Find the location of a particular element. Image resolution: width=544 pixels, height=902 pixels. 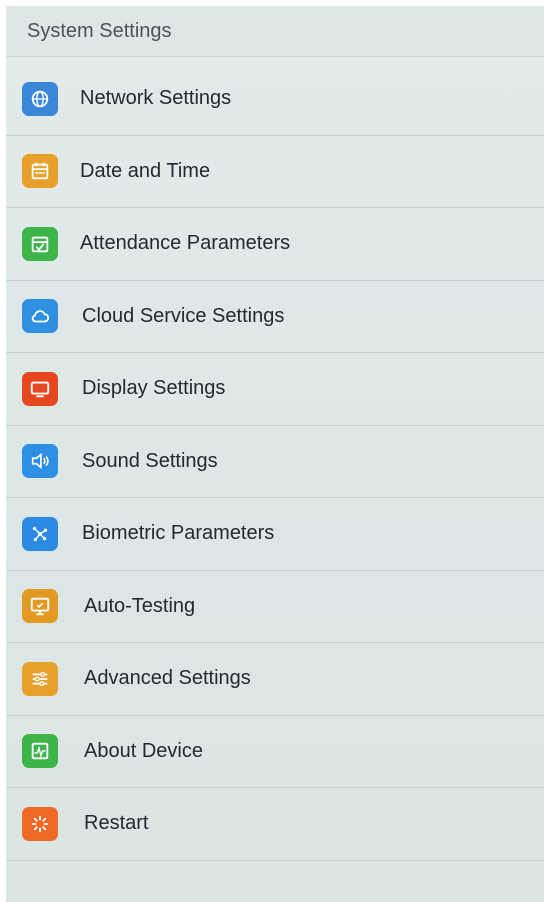

menu-item-label: About Device is located at coordinates (143, 750).